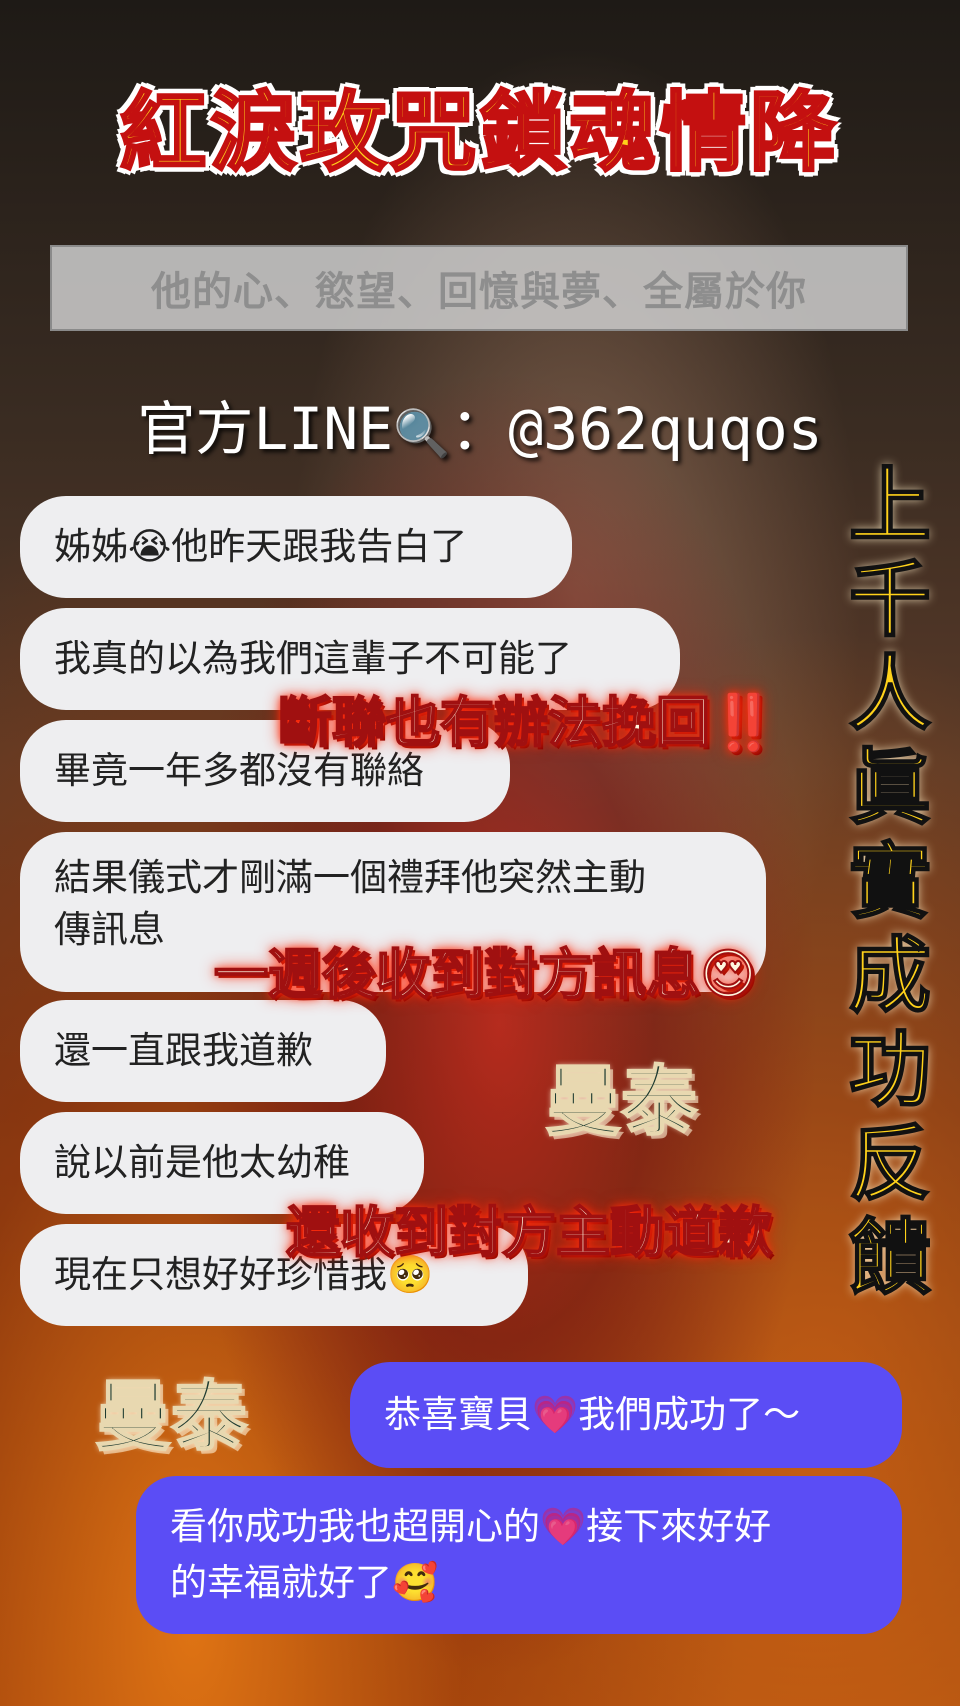  What do you see at coordinates (890, 977) in the screenshot?
I see `vertical-banner-char: 成` at bounding box center [890, 977].